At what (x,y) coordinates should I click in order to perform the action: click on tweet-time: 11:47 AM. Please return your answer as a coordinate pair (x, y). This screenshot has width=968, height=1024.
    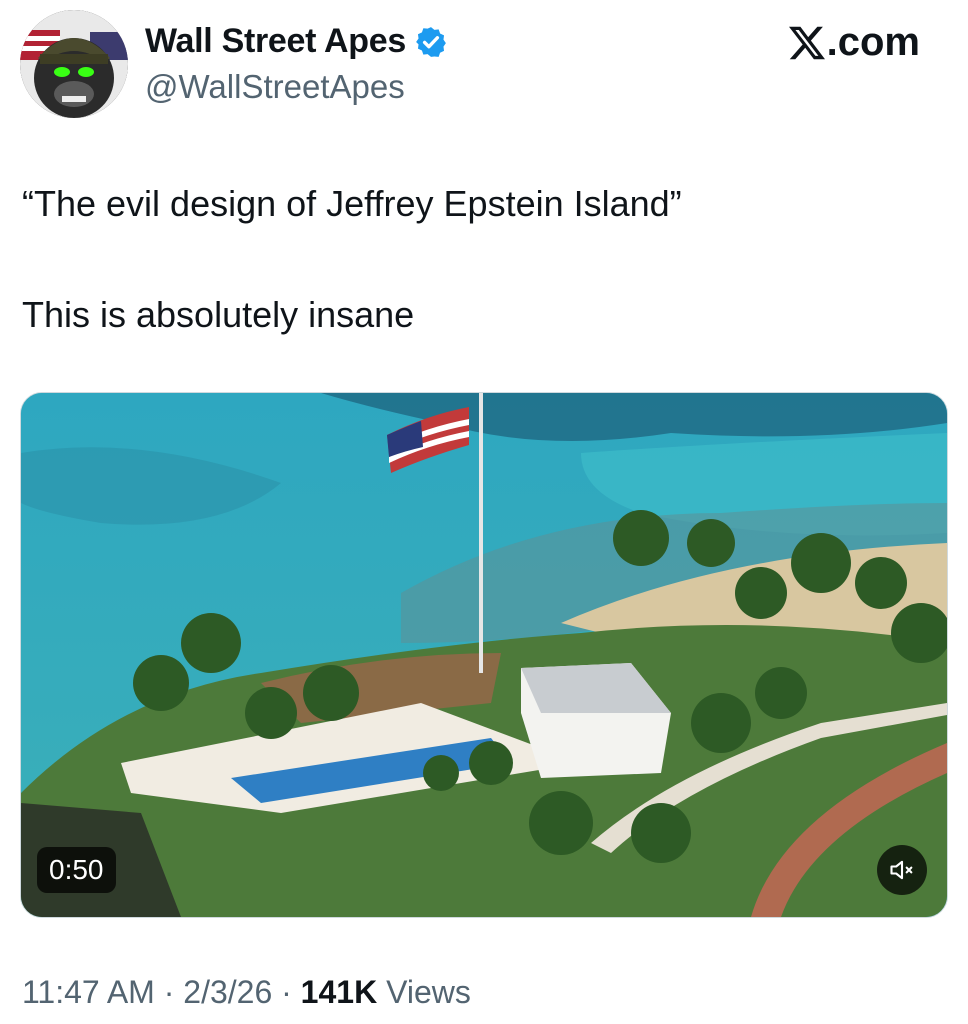
    Looking at the image, I should click on (88, 992).